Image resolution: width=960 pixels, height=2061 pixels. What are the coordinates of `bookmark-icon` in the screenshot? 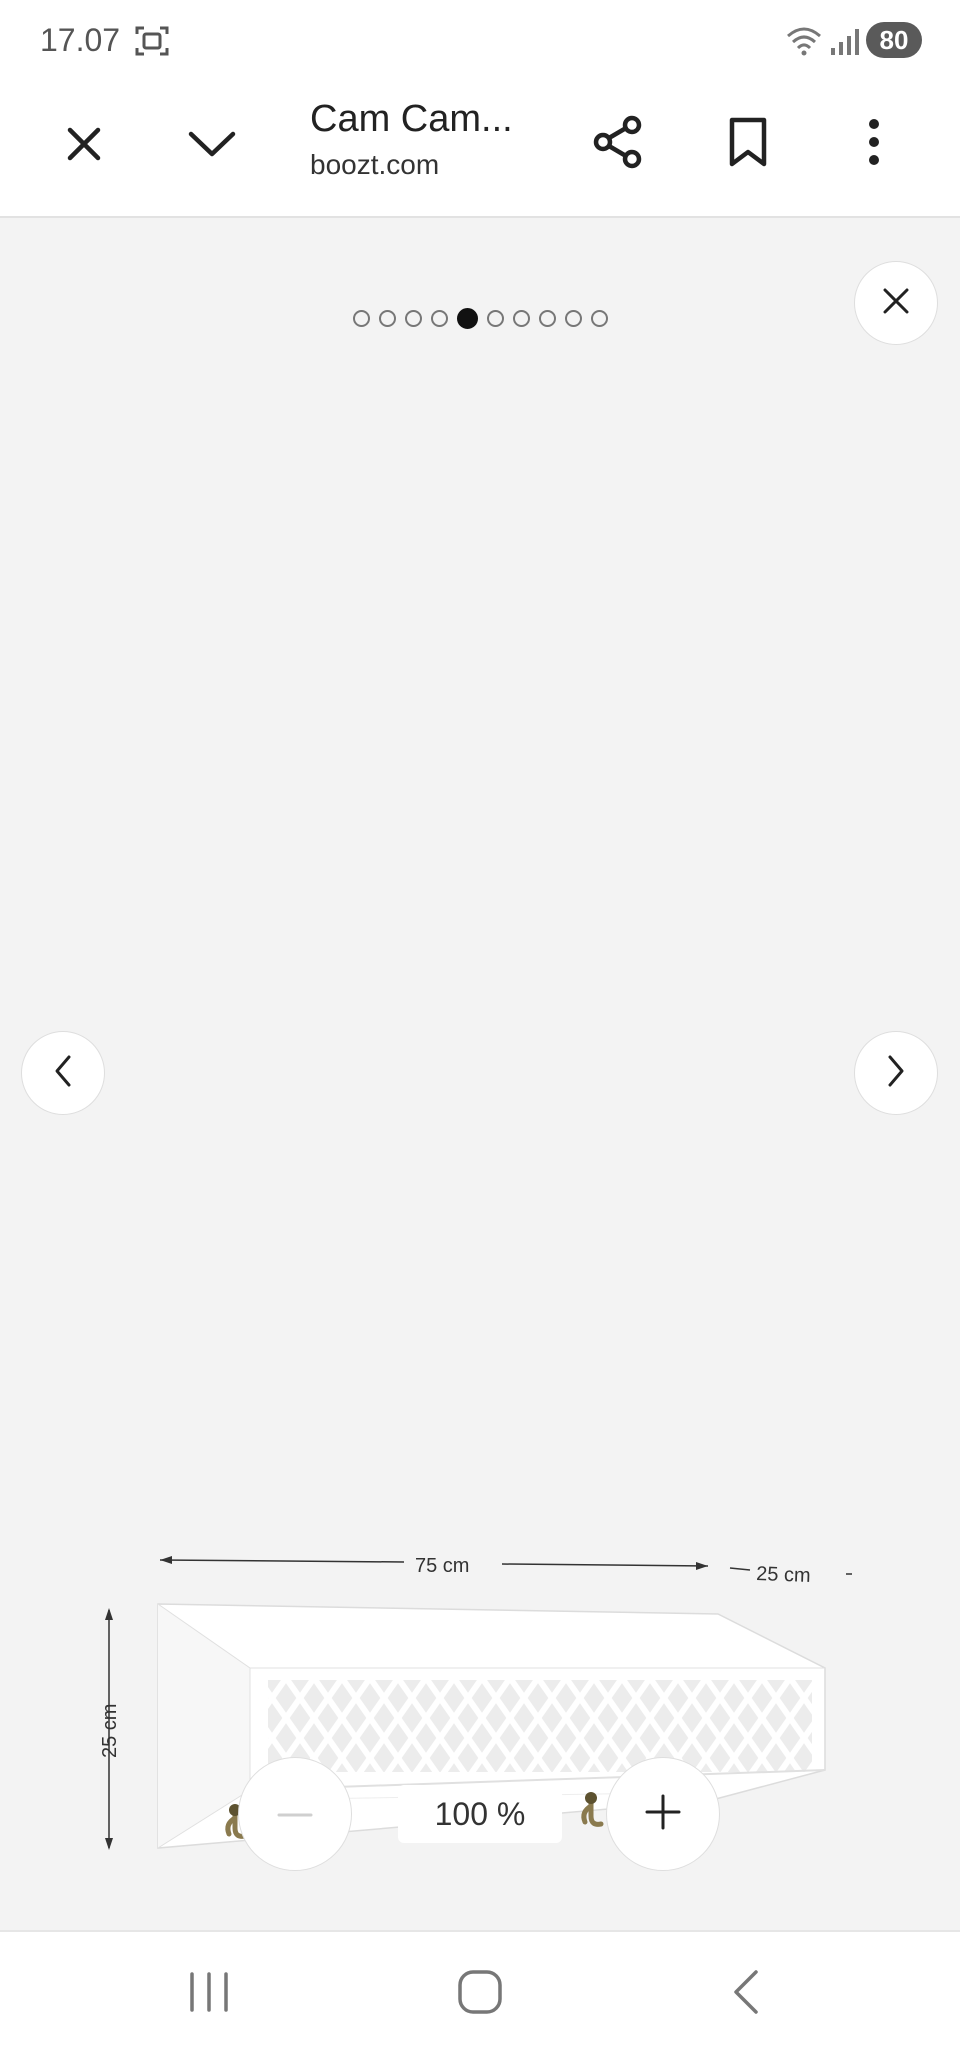 It's located at (748, 144).